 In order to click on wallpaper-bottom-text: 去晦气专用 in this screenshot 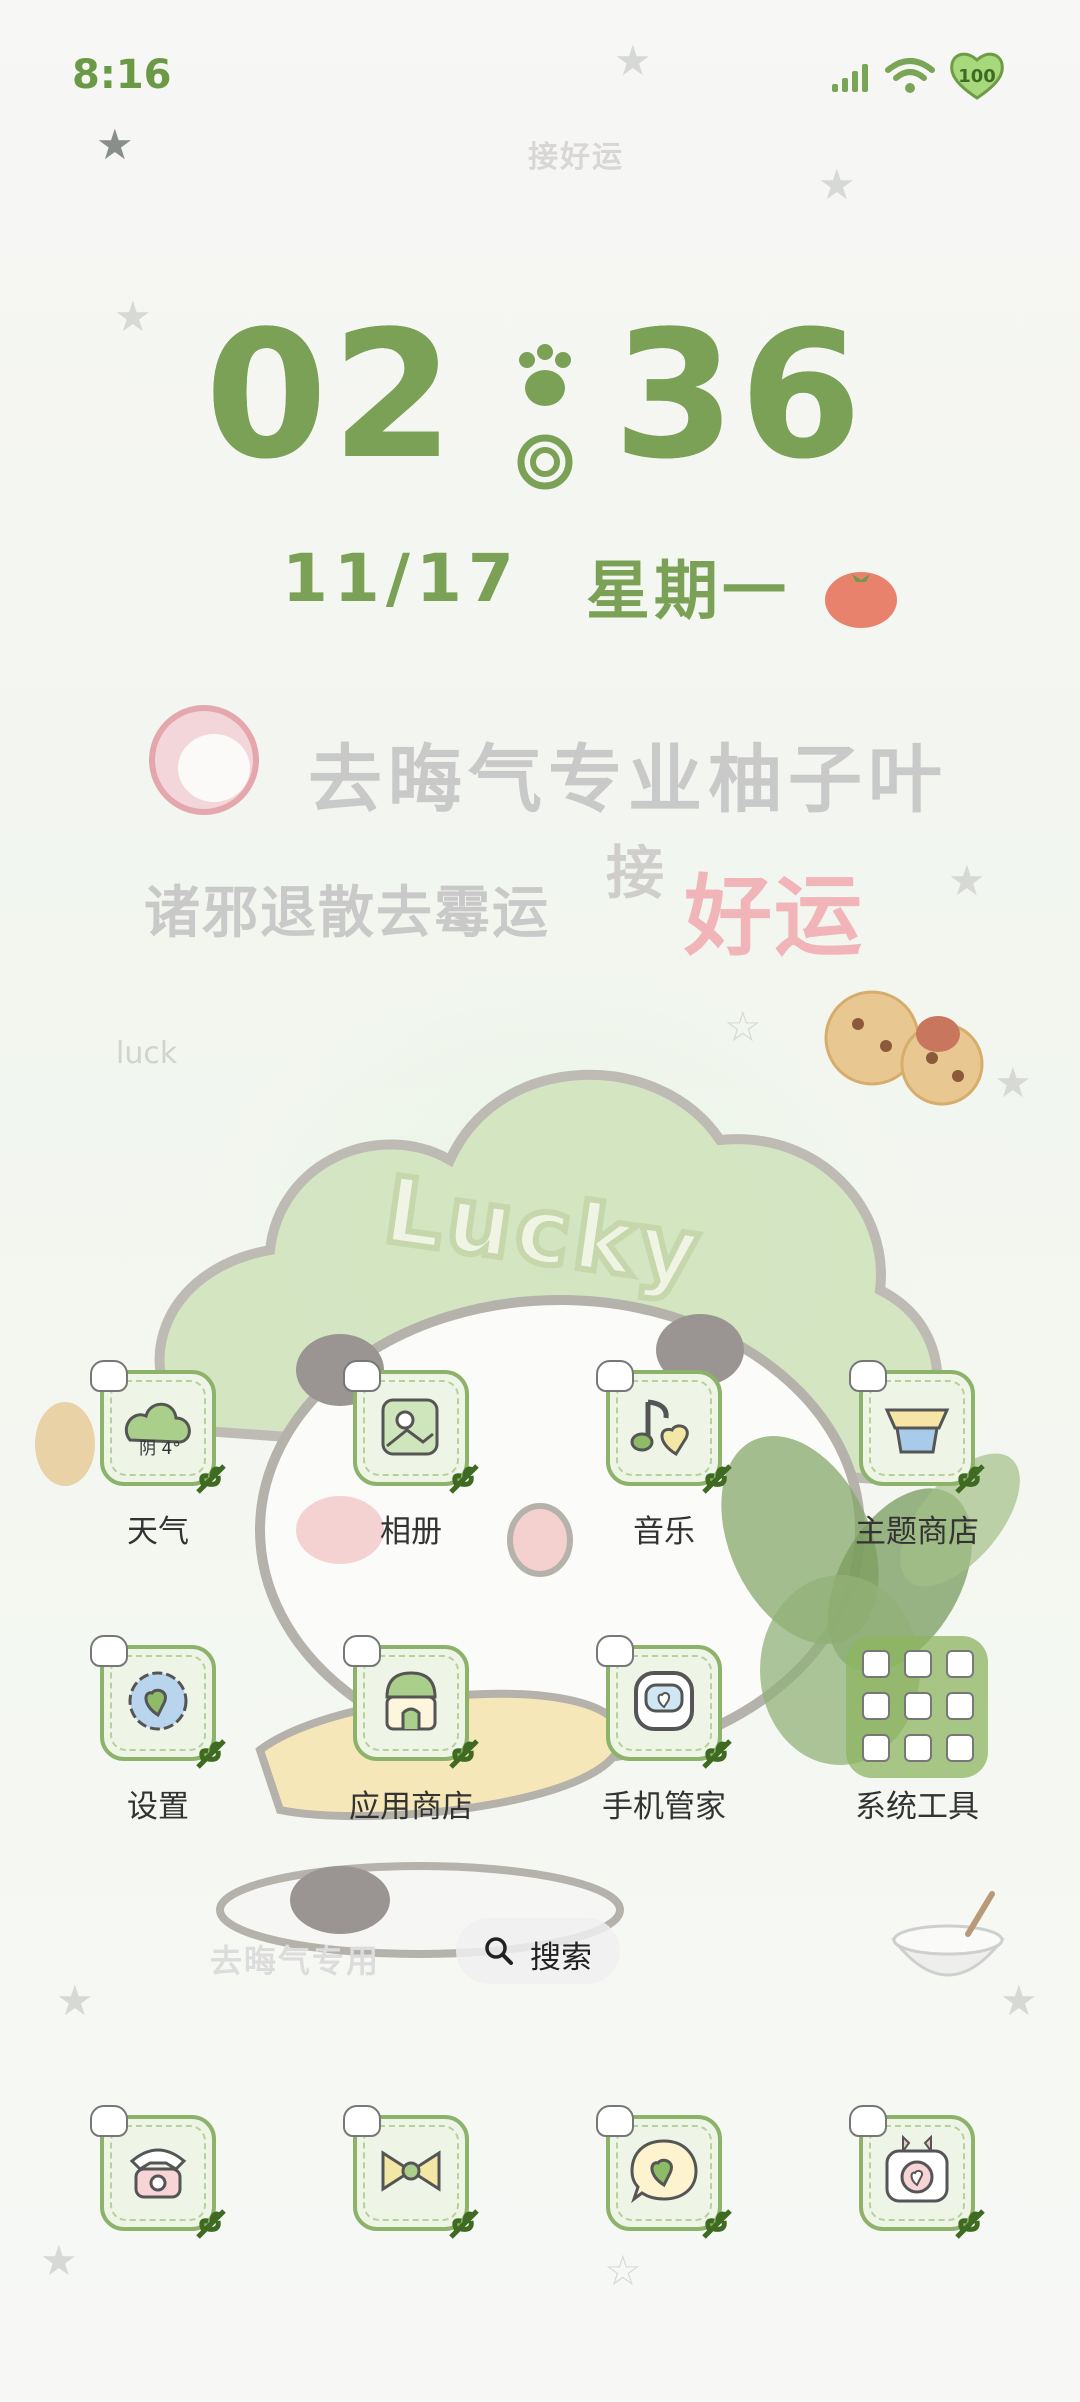, I will do `click(295, 1961)`.